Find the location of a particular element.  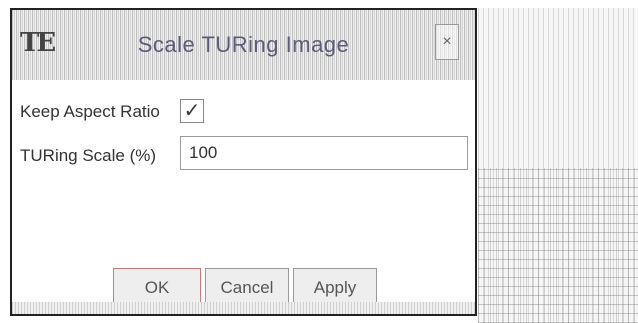

keep-aspect-label: Keep Aspect Ratio is located at coordinates (90, 111).